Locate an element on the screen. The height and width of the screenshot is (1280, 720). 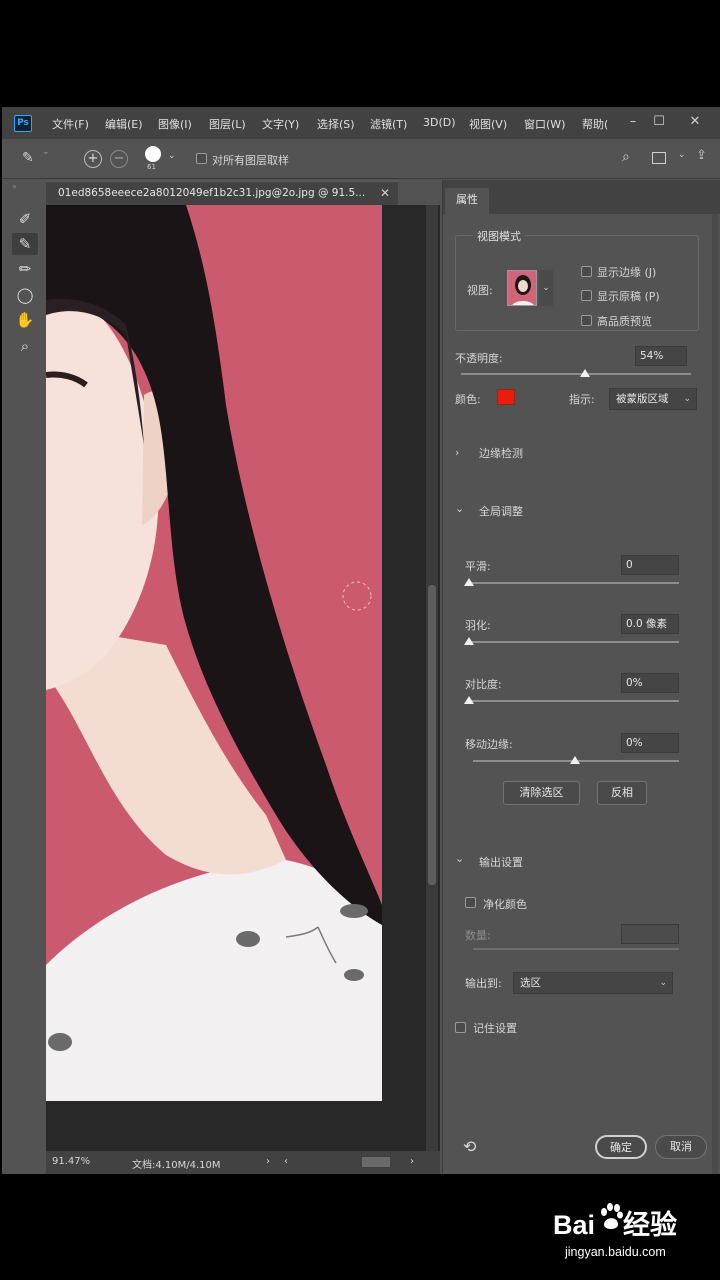
smooth-slider-thumb is located at coordinates (469, 582).